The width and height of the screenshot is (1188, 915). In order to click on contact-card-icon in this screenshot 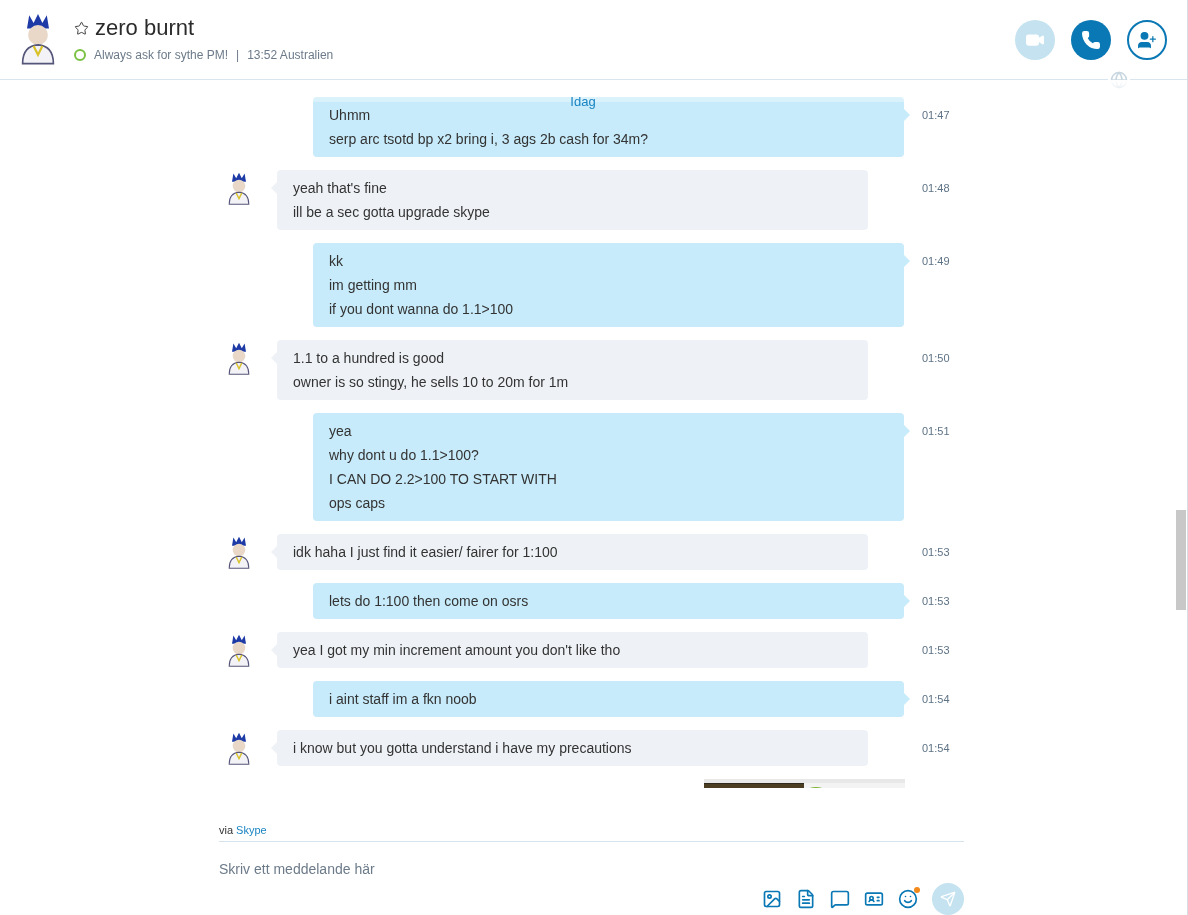, I will do `click(874, 899)`.